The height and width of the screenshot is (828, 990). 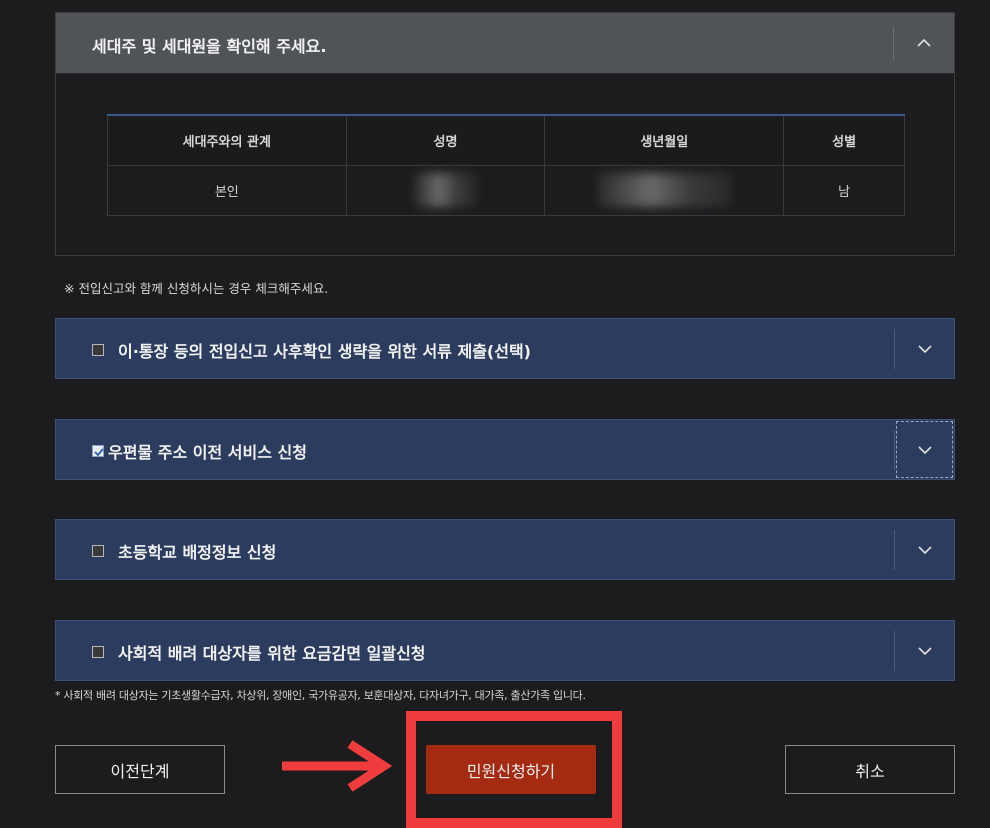 What do you see at coordinates (664, 139) in the screenshot?
I see `column-header-birthdate: 생년월일` at bounding box center [664, 139].